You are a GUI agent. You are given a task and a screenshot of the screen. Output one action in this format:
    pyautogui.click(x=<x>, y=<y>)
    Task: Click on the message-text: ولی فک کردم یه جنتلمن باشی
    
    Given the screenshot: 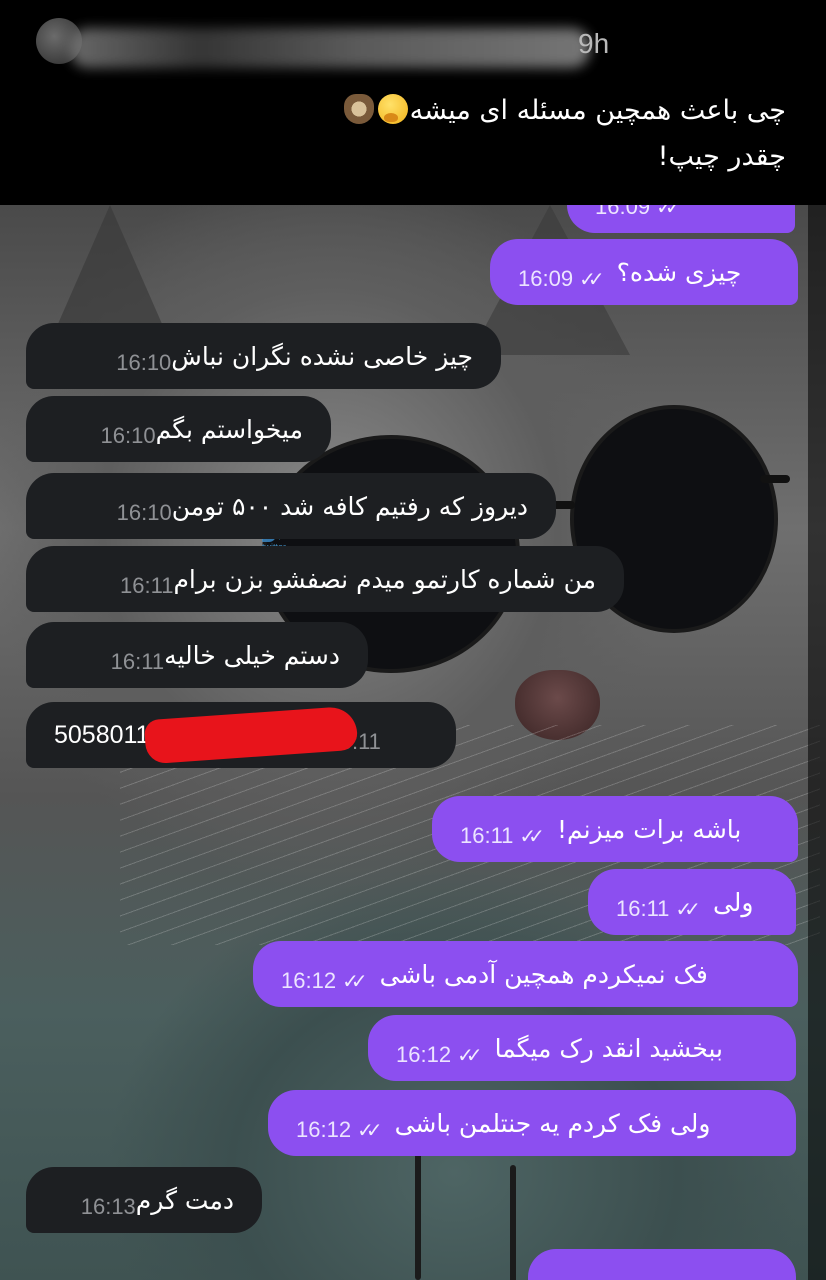 What is the action you would take?
    pyautogui.click(x=552, y=1123)
    